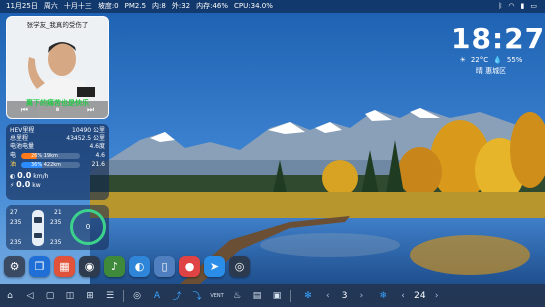 Image resolution: width=545 pixels, height=307 pixels. Describe the element at coordinates (100, 155) in the screenshot. I see `electric-value: 4.6` at that location.